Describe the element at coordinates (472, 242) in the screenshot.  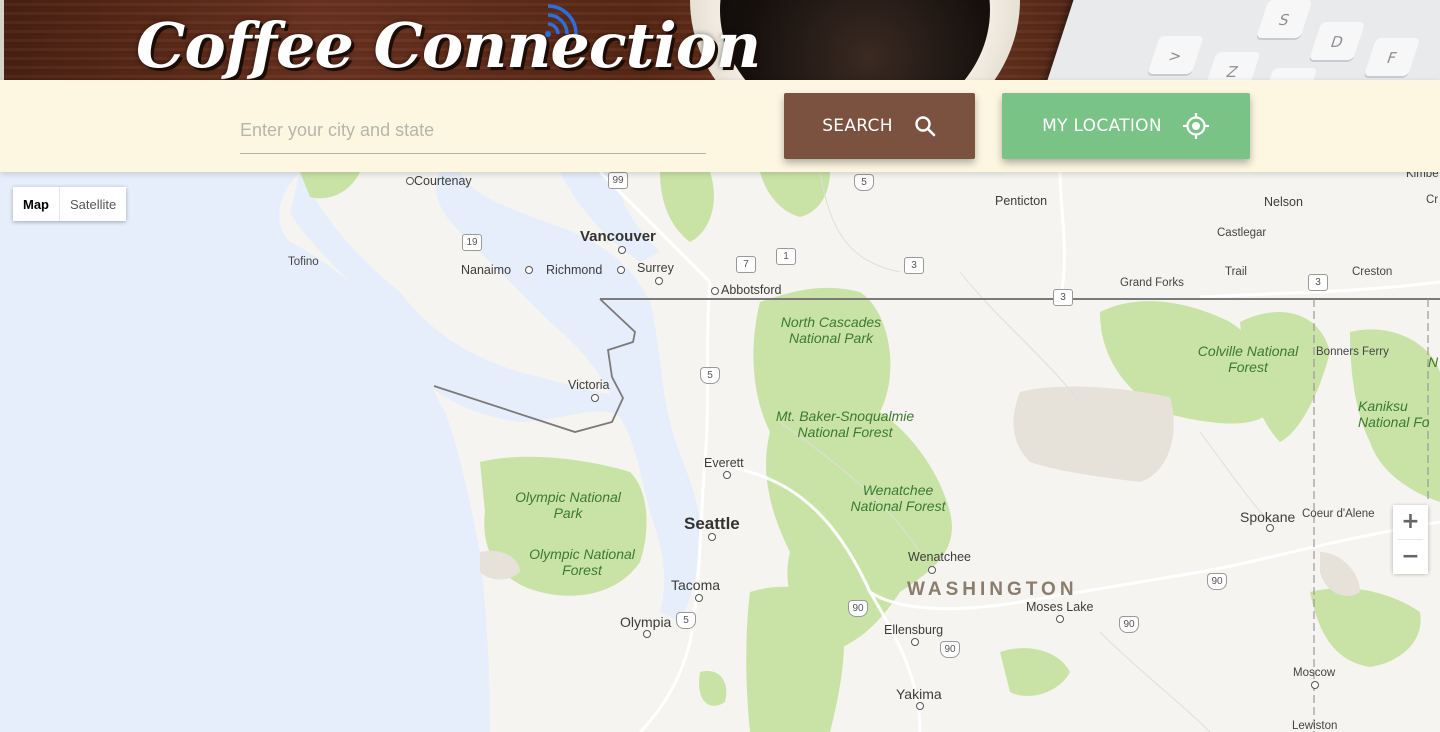
I see `highway-shield: 19` at that location.